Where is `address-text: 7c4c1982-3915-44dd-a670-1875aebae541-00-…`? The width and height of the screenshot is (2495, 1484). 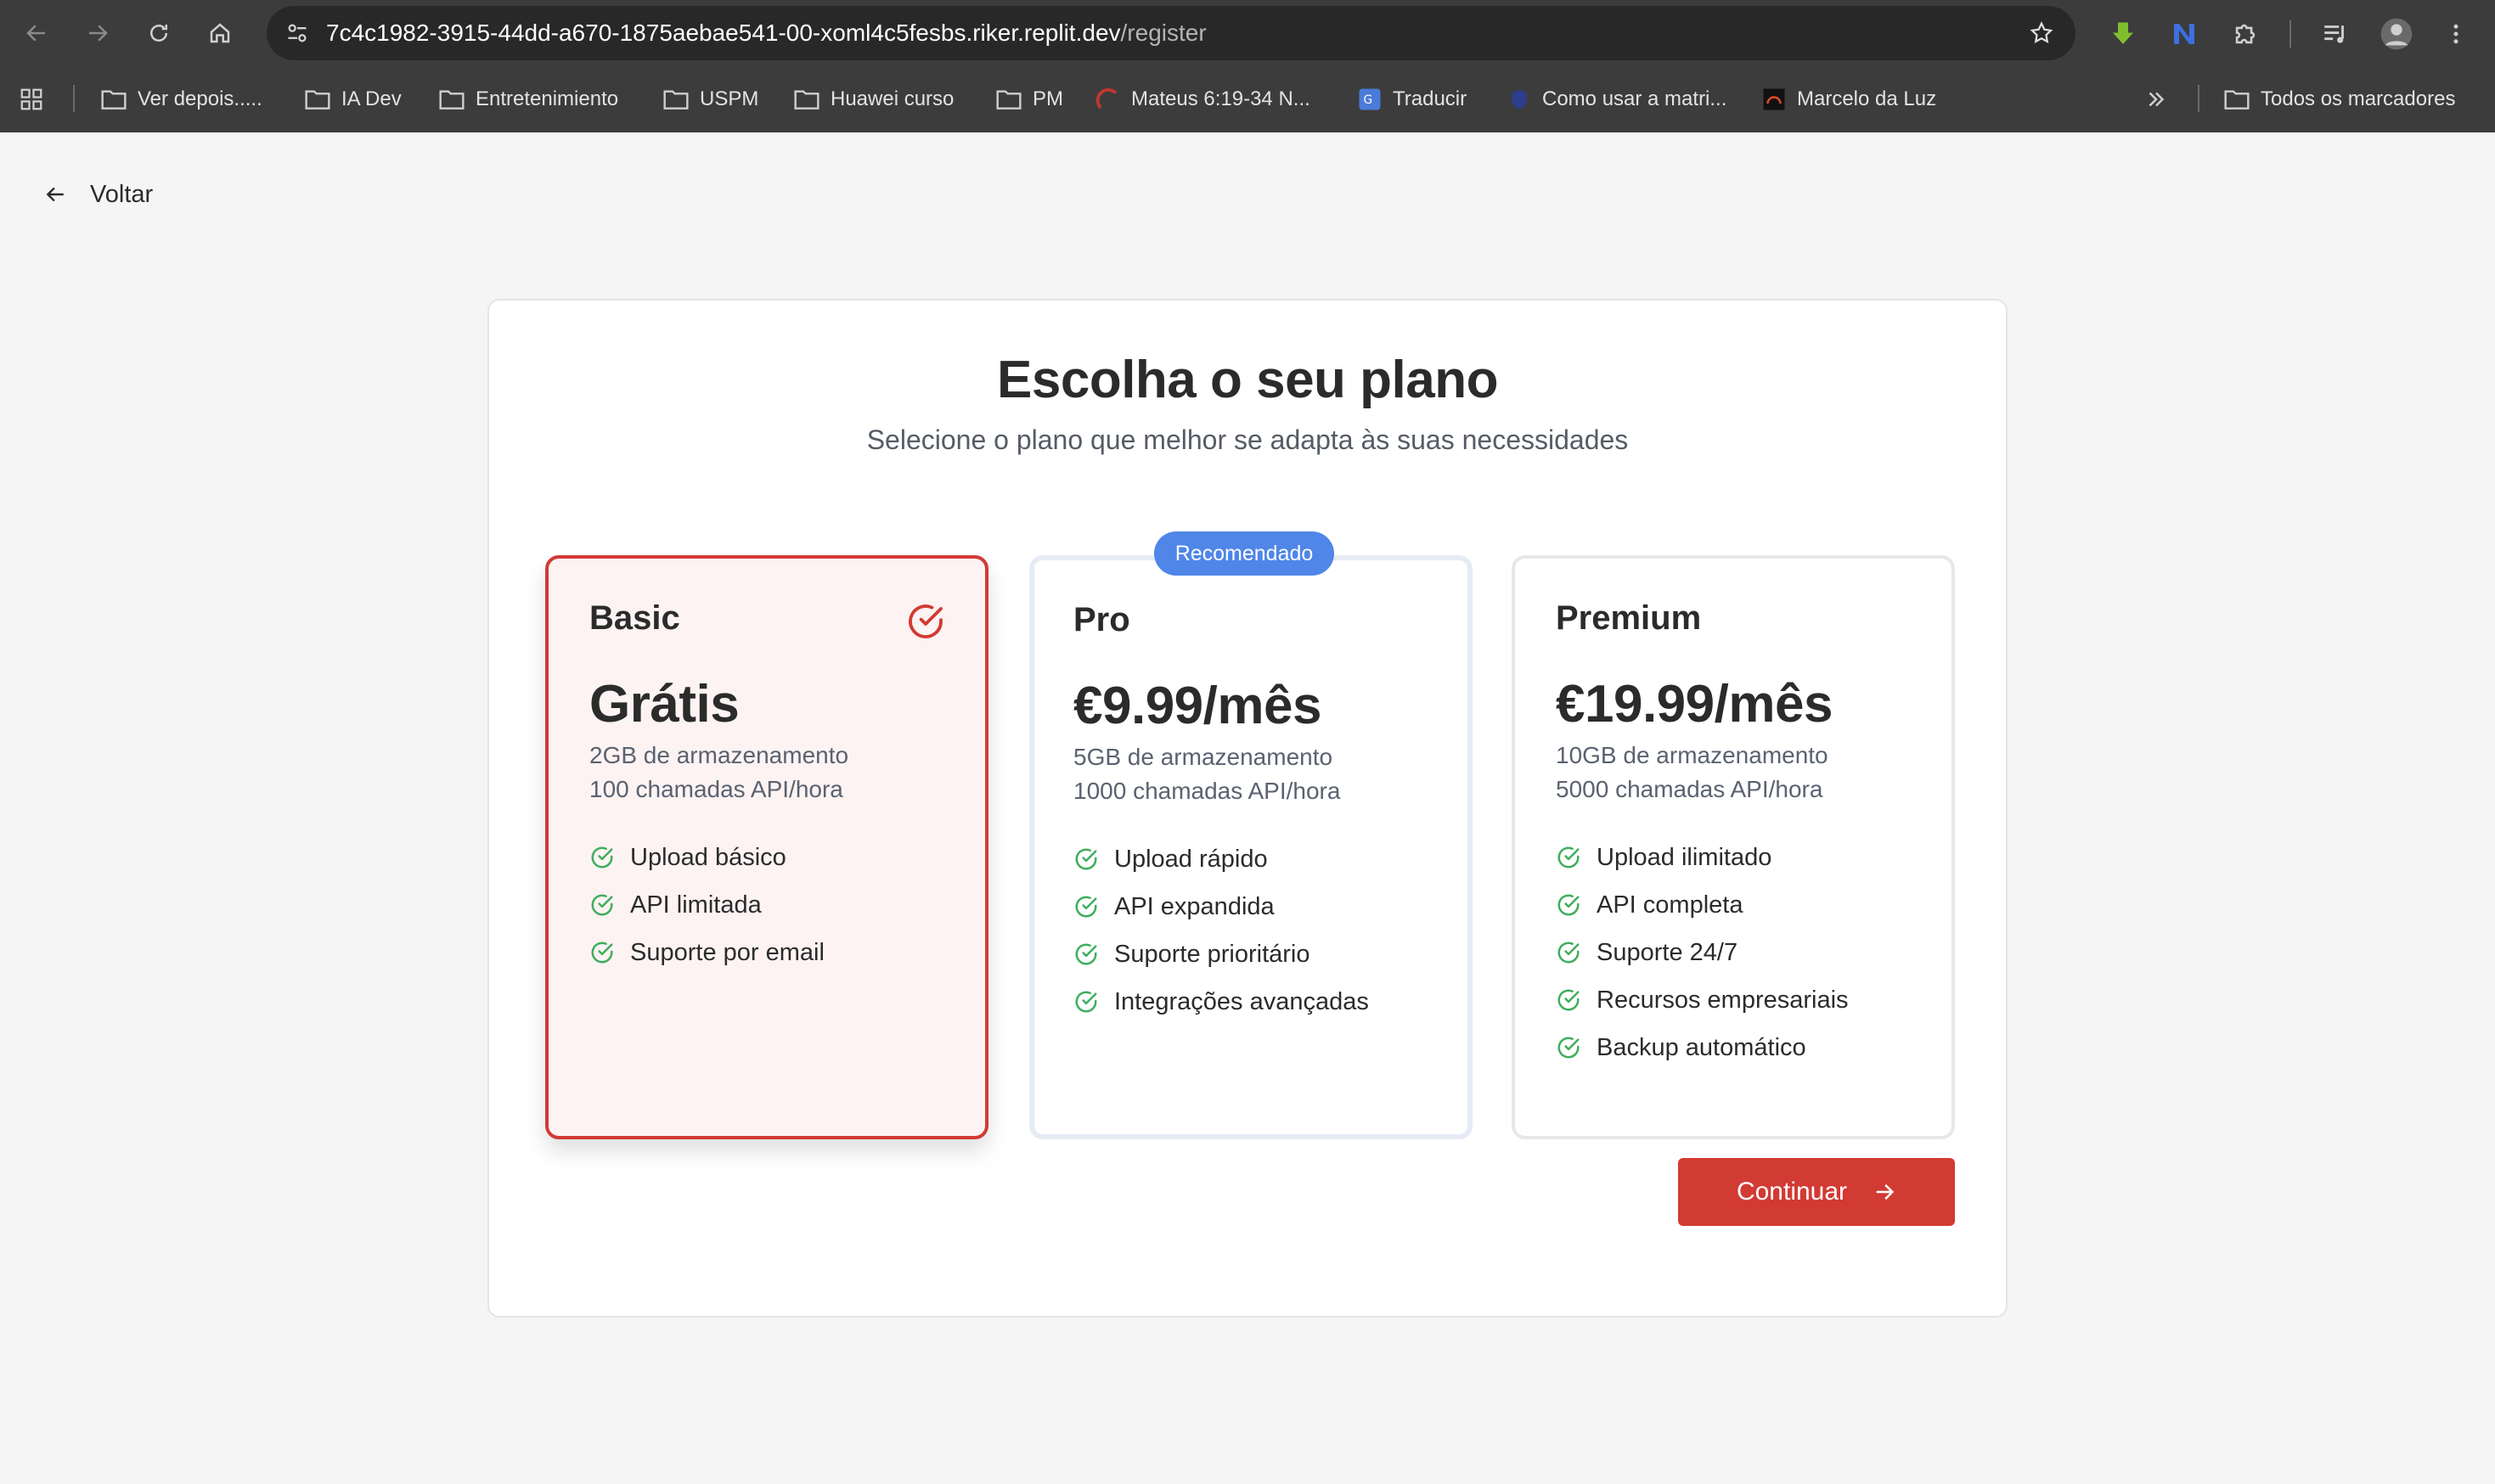
address-text: 7c4c1982-3915-44dd-a670-1875aebae541-00-… is located at coordinates (766, 33).